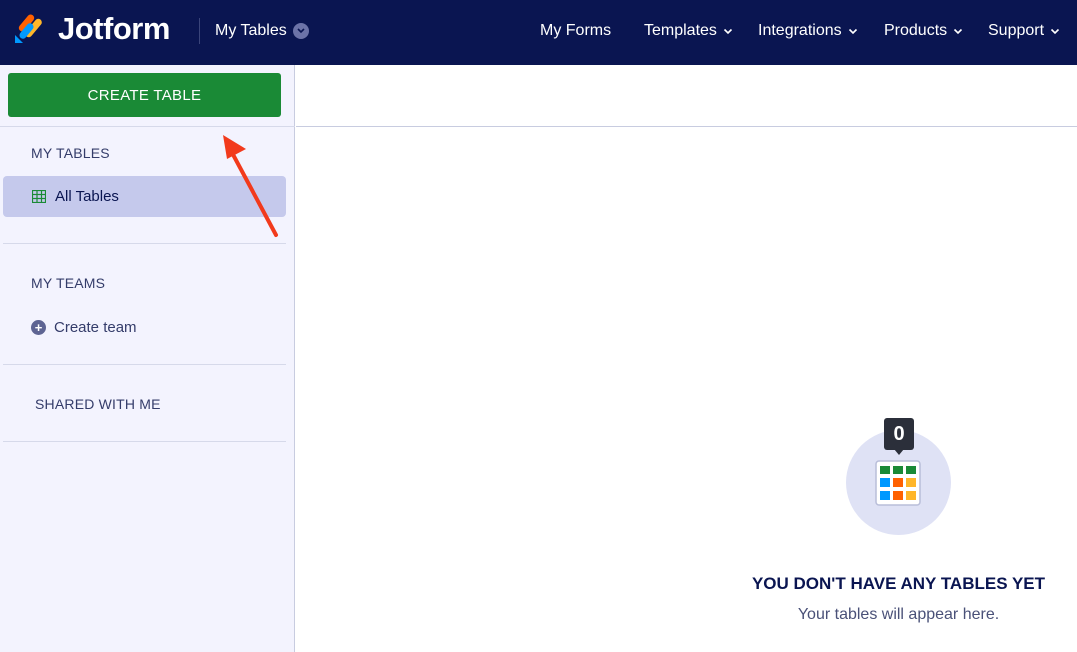 This screenshot has width=1077, height=652. I want to click on nav-support: Support, so click(1024, 31).